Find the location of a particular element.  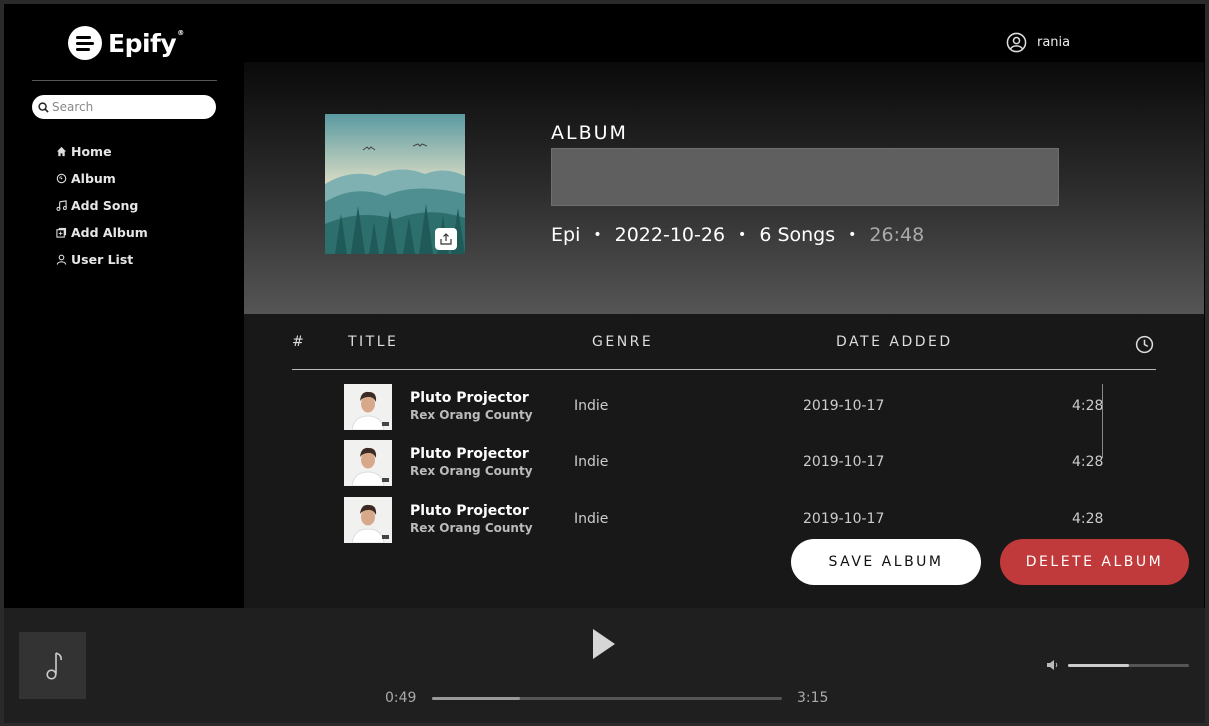

sidebar-item-home: Home is located at coordinates (102, 151).